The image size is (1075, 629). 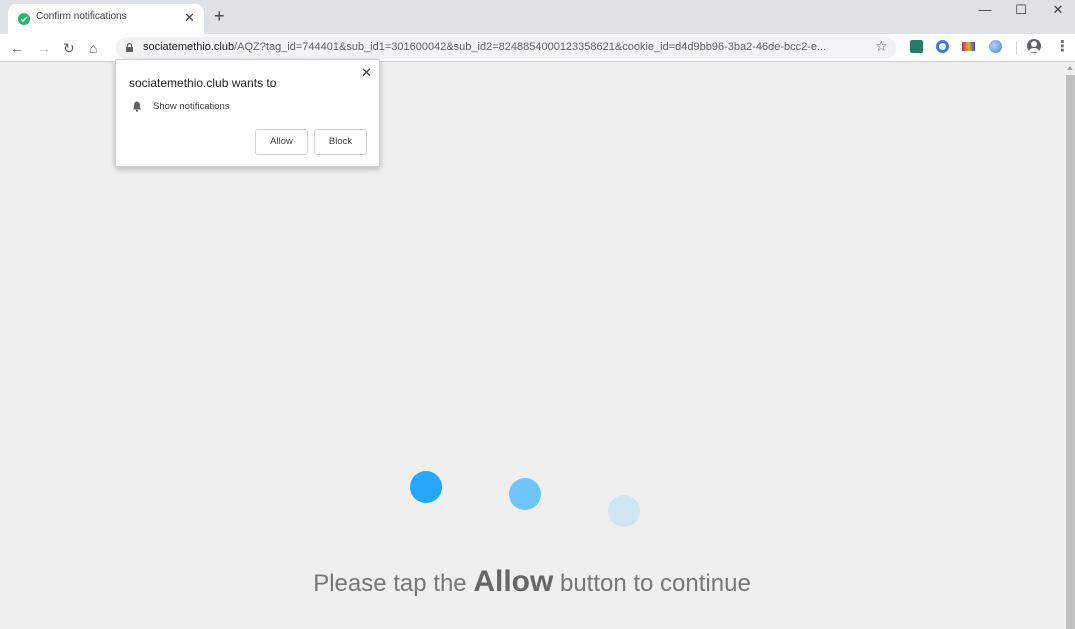 I want to click on tab-confirm-notifications: Confirm notifications ✕, so click(x=106, y=19).